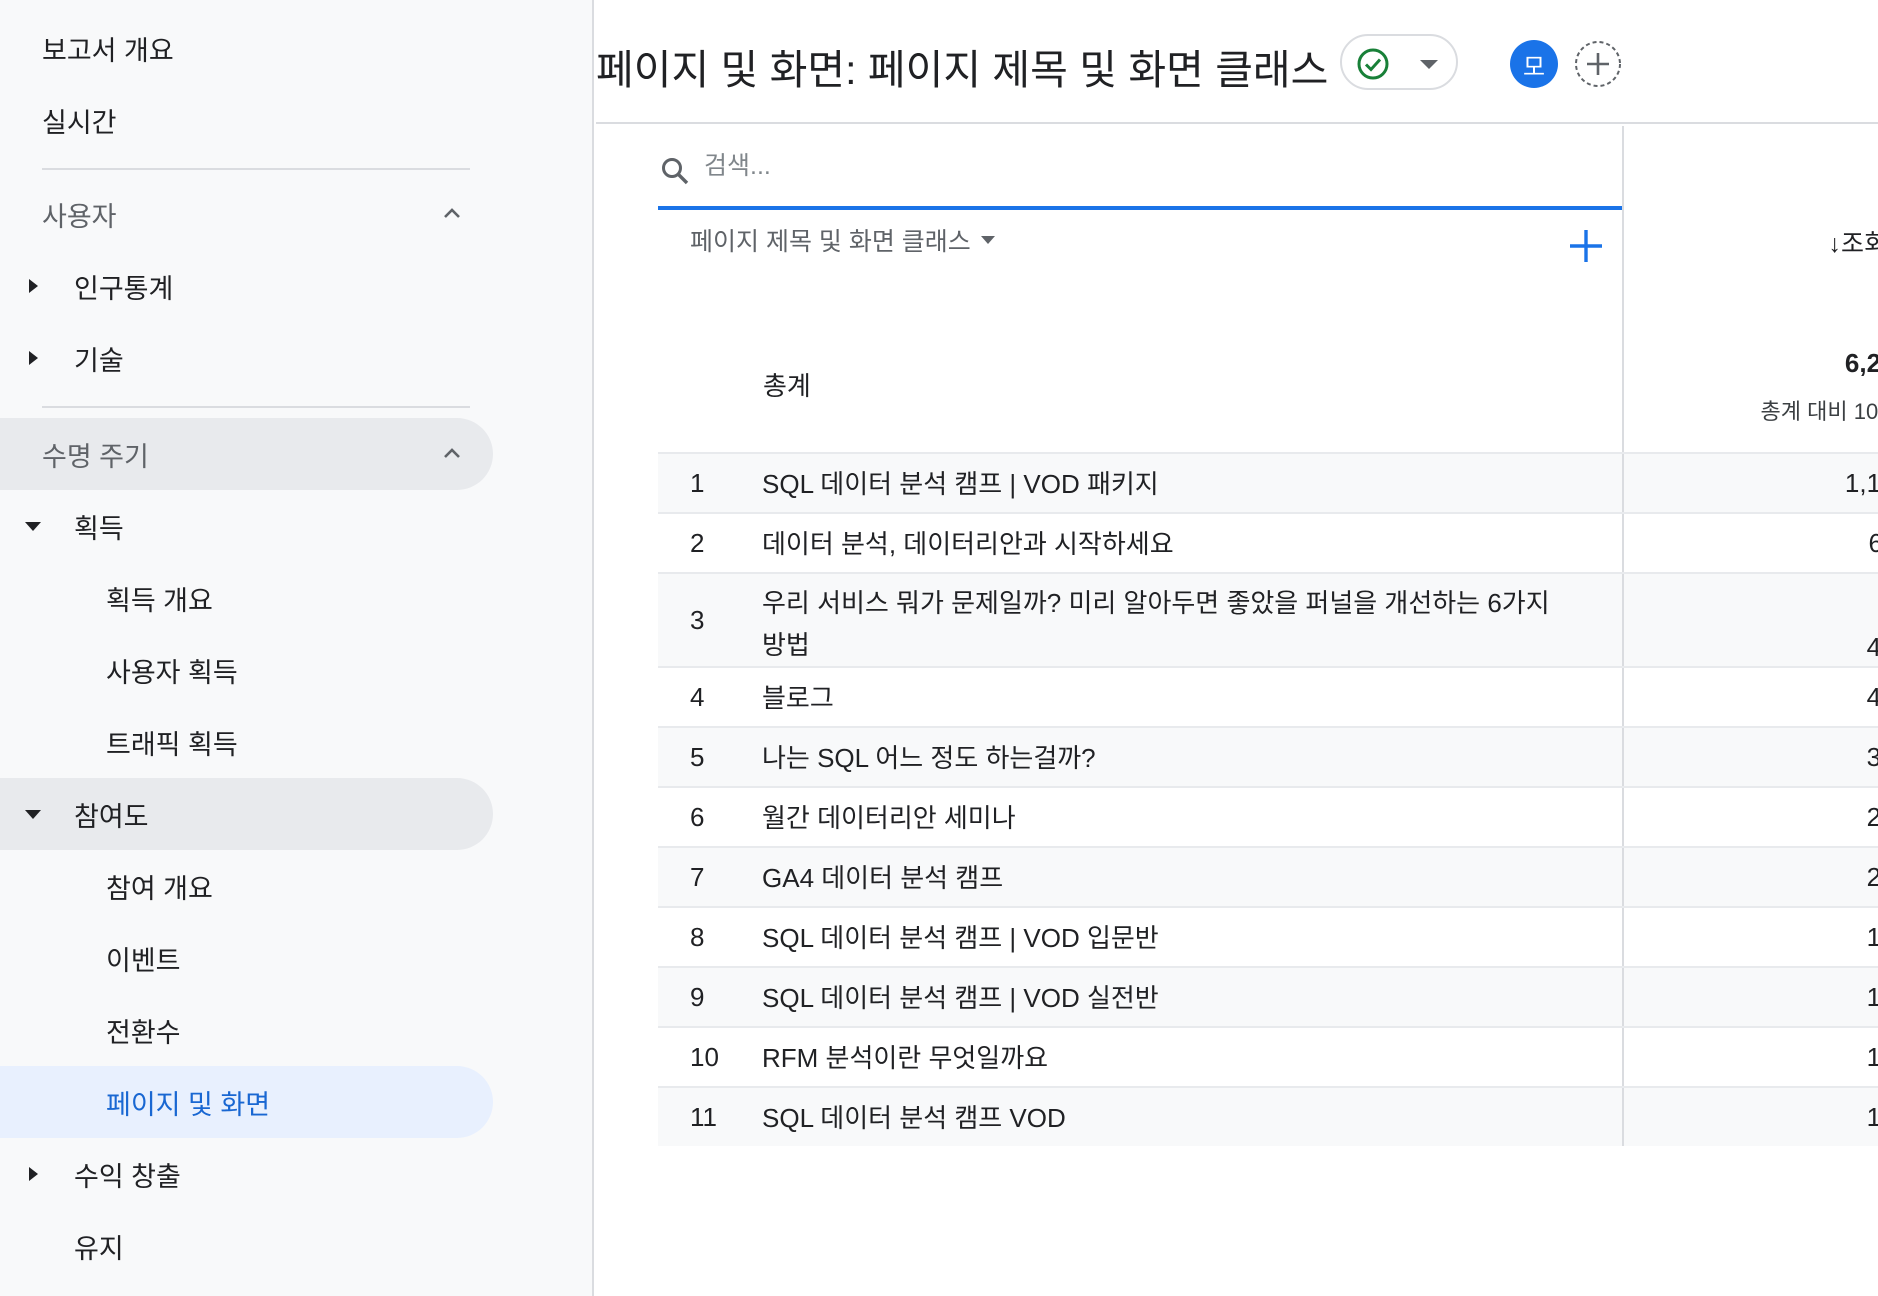 Image resolution: width=1878 pixels, height=1296 pixels. What do you see at coordinates (246, 670) in the screenshot?
I see `nav-item-user-acquisition: 사용자 획득` at bounding box center [246, 670].